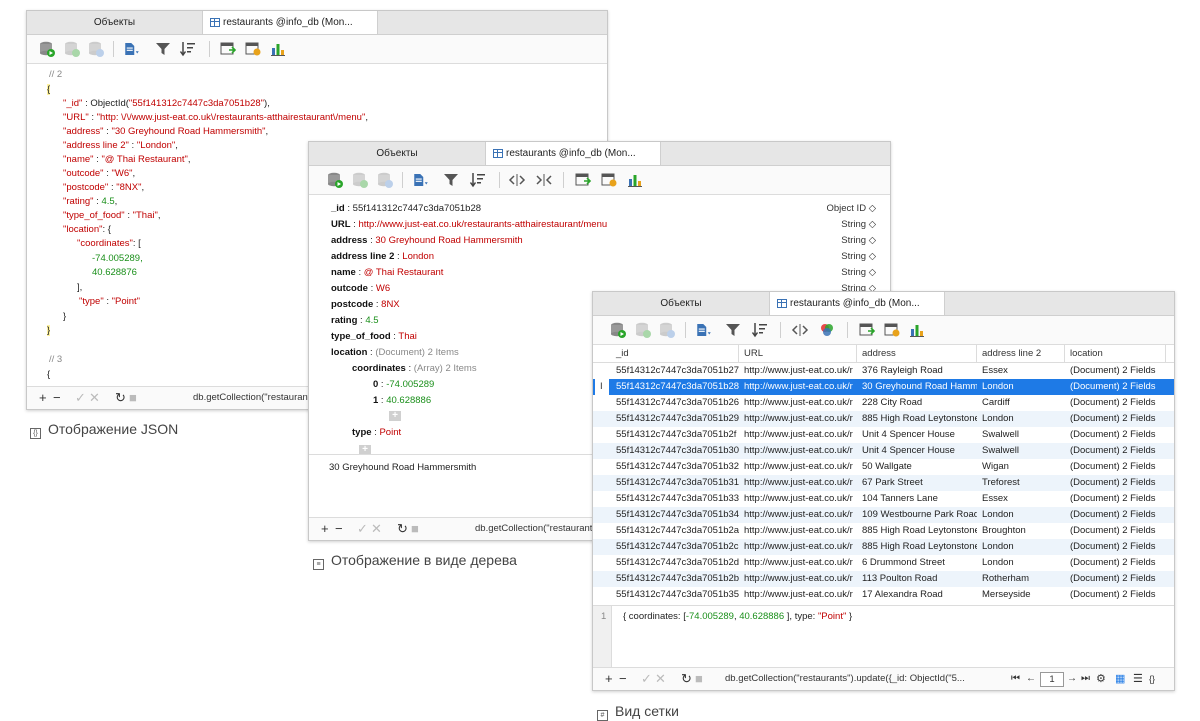 The image size is (1200, 721). Describe the element at coordinates (1021, 419) in the screenshot. I see `cell-address-line-2: London` at that location.